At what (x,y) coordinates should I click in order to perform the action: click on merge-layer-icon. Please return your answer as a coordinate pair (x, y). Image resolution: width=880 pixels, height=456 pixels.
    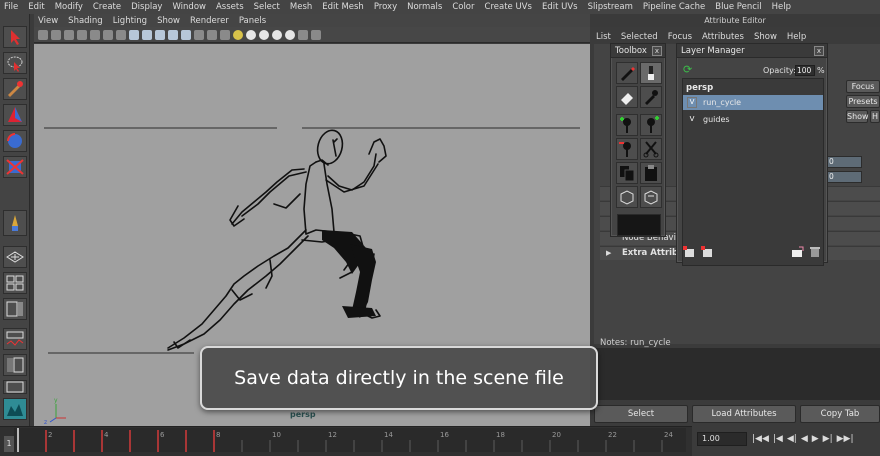
    Looking at the image, I should click on (798, 252).